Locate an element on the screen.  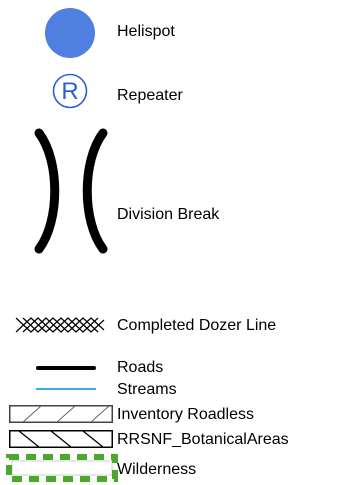
dozer-line-crosshatch-icon is located at coordinates (60, 325).